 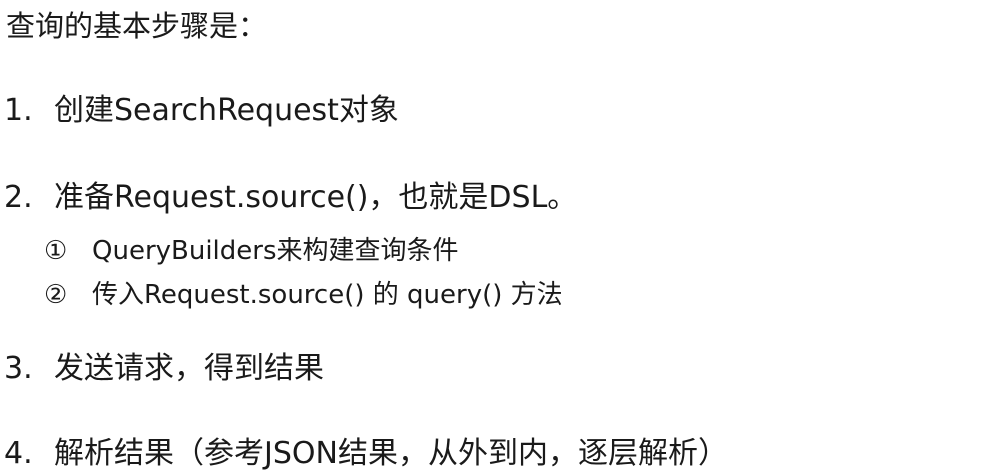 What do you see at coordinates (18, 453) in the screenshot?
I see `step-4-number: 4.` at bounding box center [18, 453].